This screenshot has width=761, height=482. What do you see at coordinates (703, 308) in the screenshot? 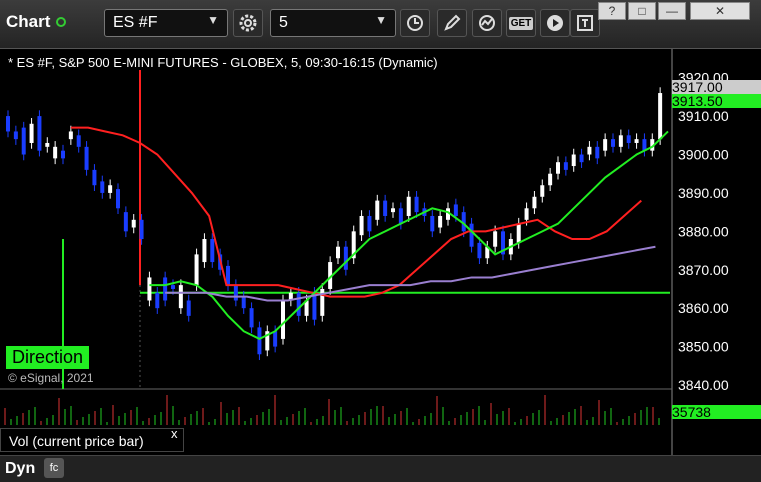
I see `price-tick-label: 3860.00` at bounding box center [703, 308].